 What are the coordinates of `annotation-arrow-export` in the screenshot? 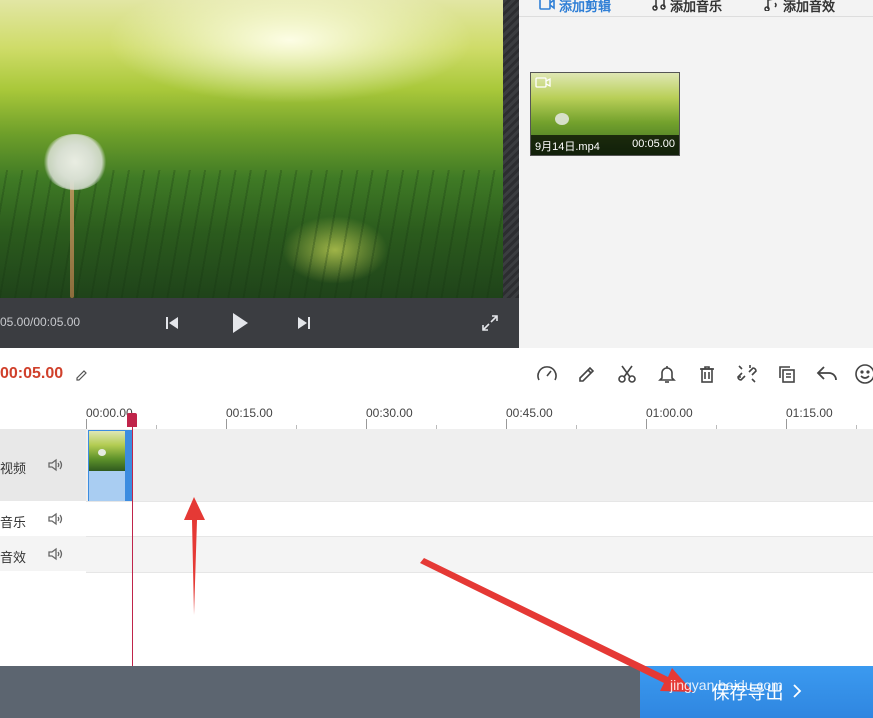 It's located at (556, 625).